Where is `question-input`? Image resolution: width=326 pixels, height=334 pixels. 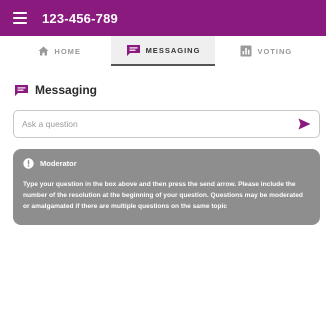
question-input is located at coordinates (159, 124).